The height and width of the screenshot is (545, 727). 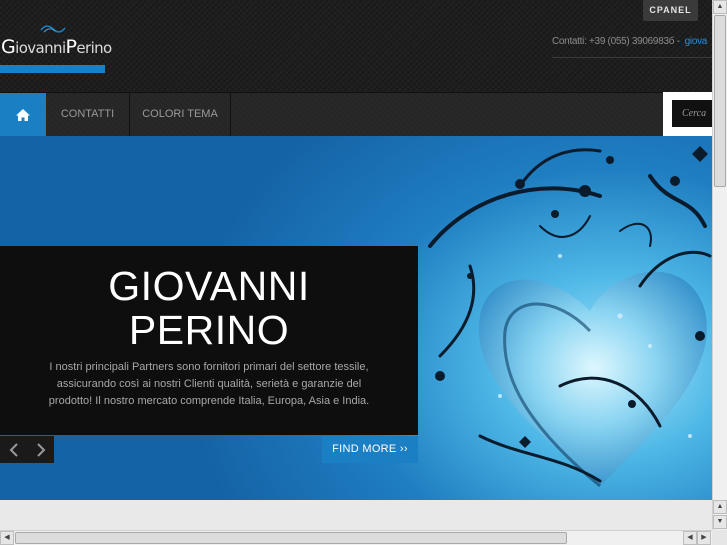 What do you see at coordinates (356, 114) in the screenshot?
I see `main-nav: CONTATTI COLORI TEMA` at bounding box center [356, 114].